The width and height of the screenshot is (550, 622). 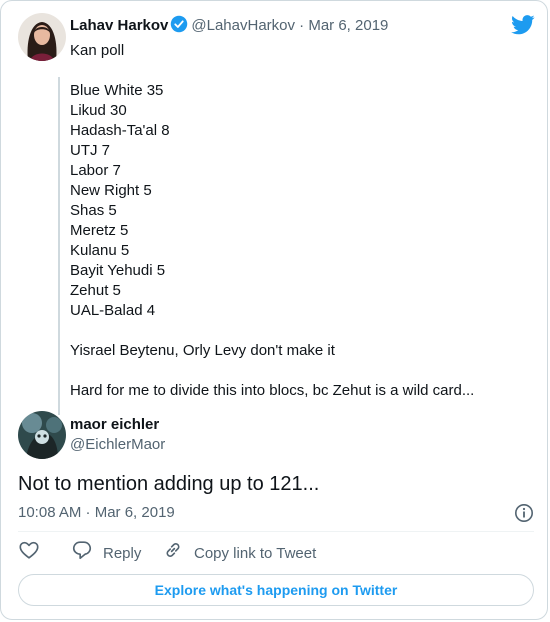 What do you see at coordinates (118, 270) in the screenshot?
I see `tweet-line: Bayit Yehudi 5` at bounding box center [118, 270].